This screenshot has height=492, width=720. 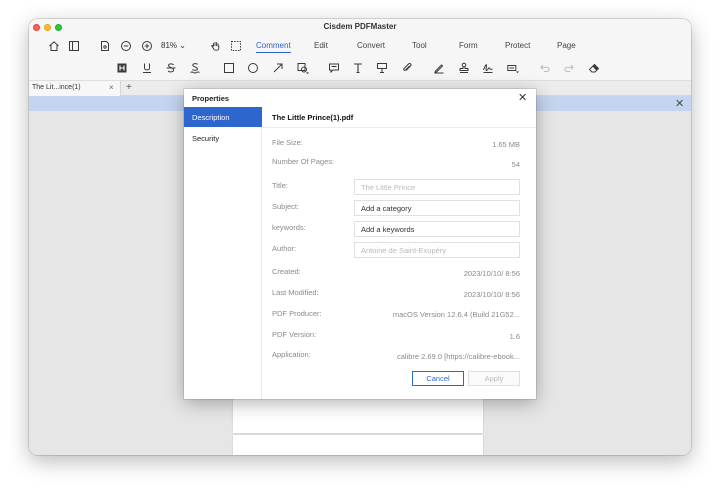 What do you see at coordinates (126, 46) in the screenshot?
I see `zoom-out-icon` at bounding box center [126, 46].